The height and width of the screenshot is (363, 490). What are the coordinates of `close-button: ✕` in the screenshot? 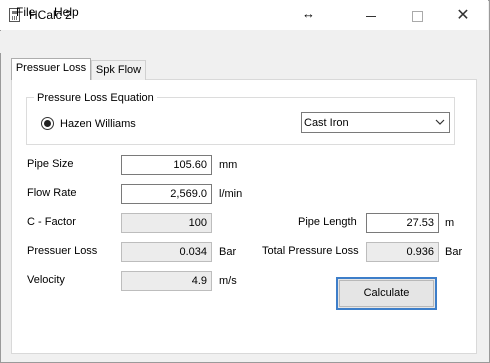 It's located at (463, 15).